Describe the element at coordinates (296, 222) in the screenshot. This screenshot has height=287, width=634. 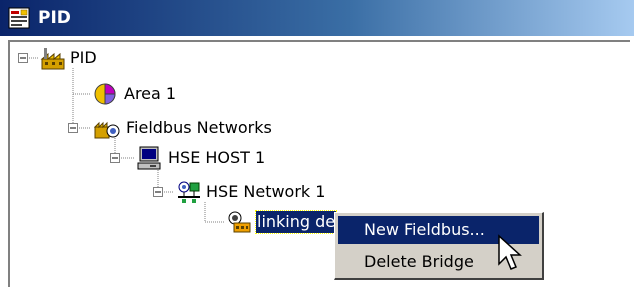
I see `tree-item-label: linking de` at that location.